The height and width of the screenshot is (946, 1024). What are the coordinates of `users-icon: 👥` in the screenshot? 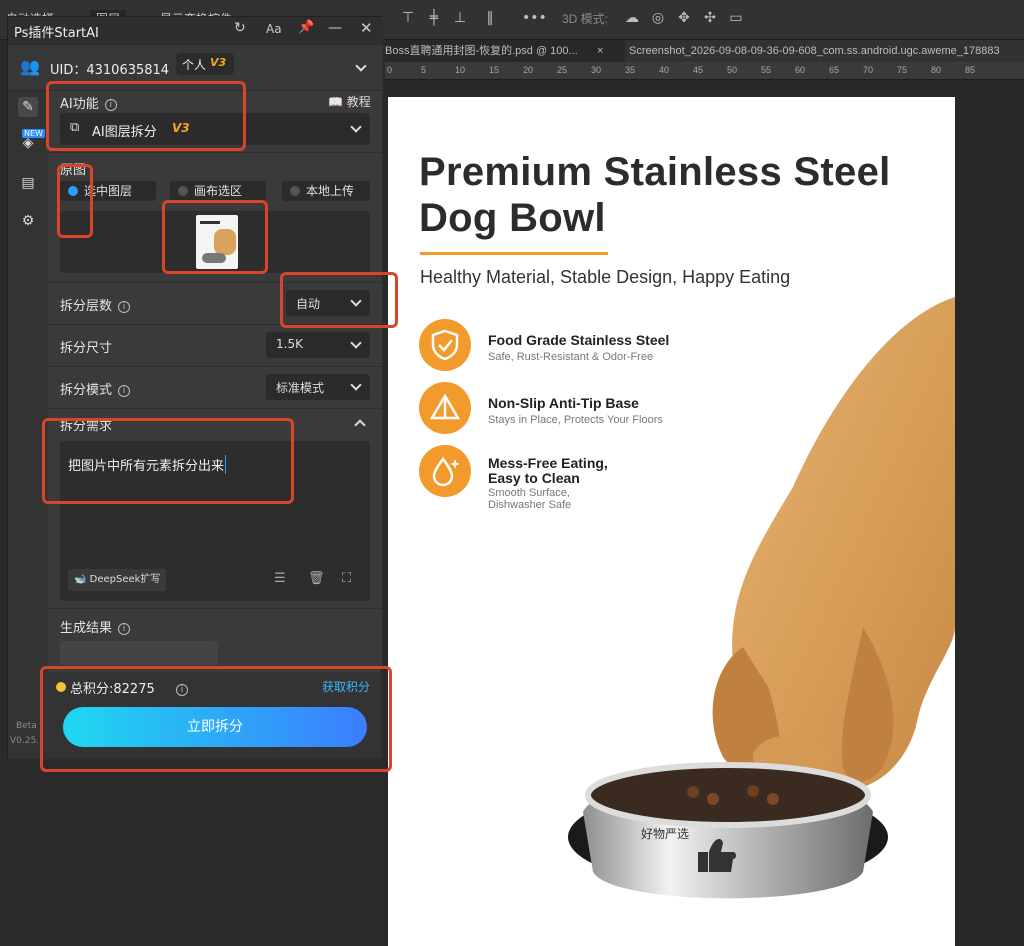 It's located at (30, 66).